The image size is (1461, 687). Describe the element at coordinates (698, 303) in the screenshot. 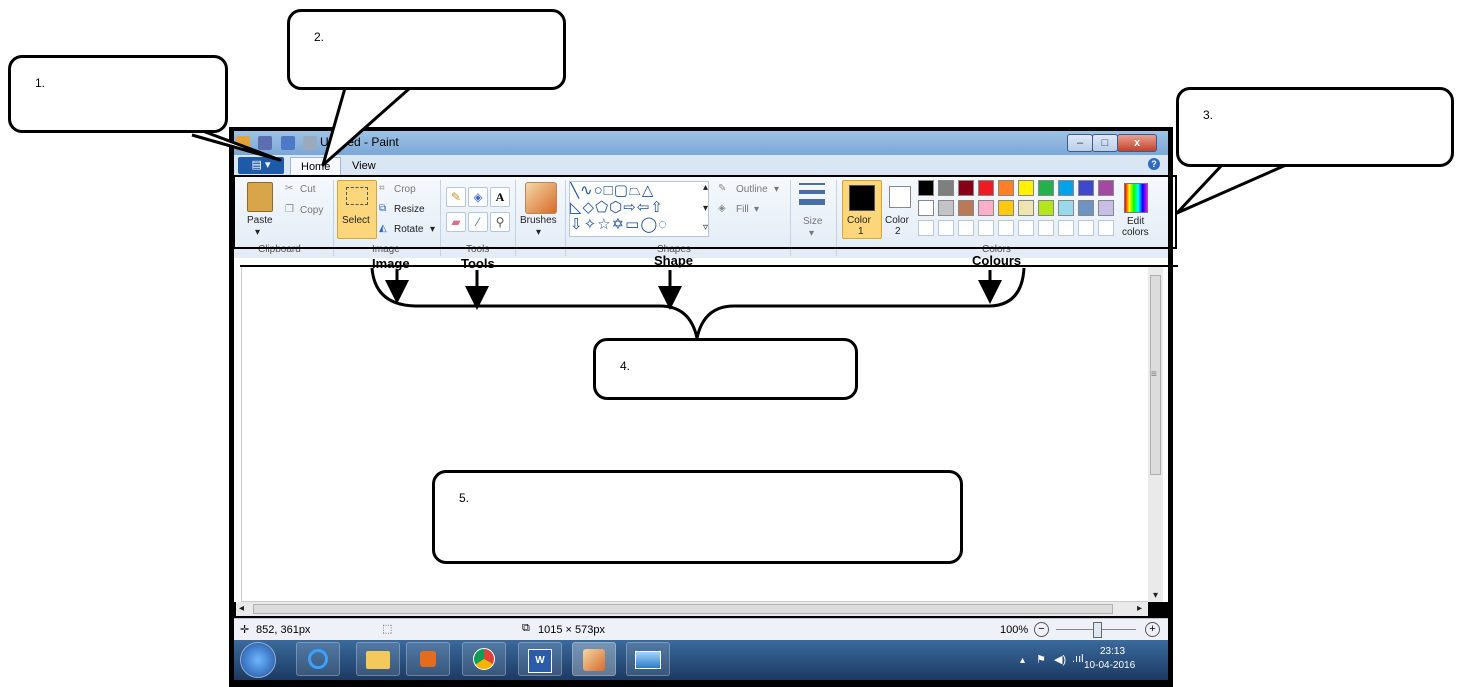

I see `brace` at that location.